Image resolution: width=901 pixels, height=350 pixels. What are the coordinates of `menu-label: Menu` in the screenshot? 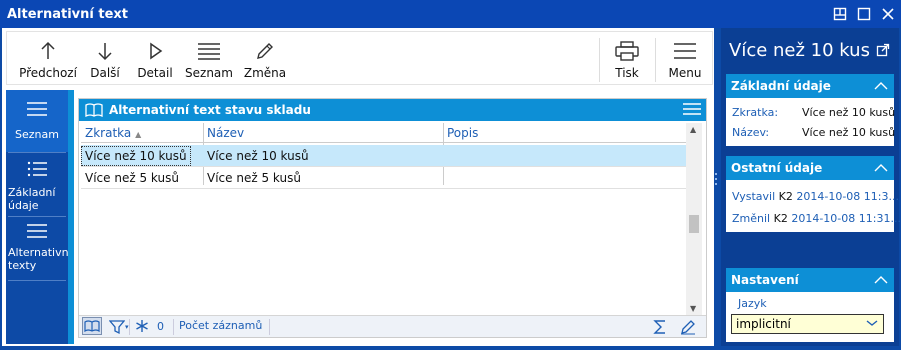 It's located at (685, 73).